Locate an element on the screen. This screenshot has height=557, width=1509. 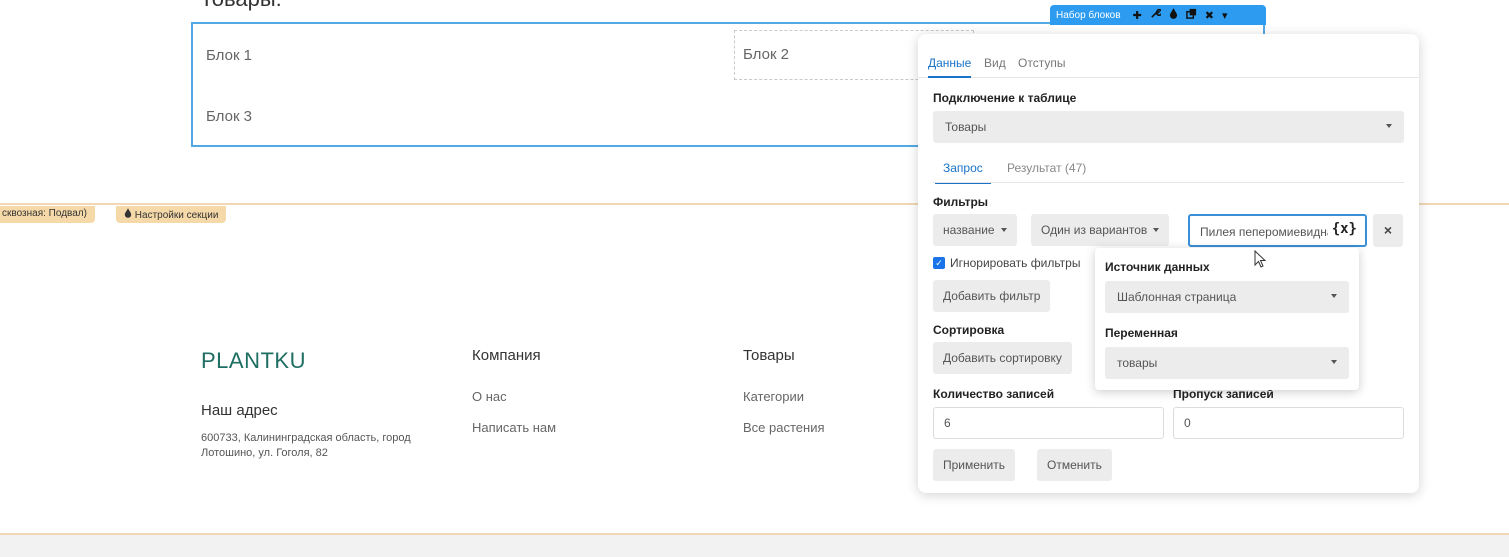
filter-field-value: название is located at coordinates (969, 230).